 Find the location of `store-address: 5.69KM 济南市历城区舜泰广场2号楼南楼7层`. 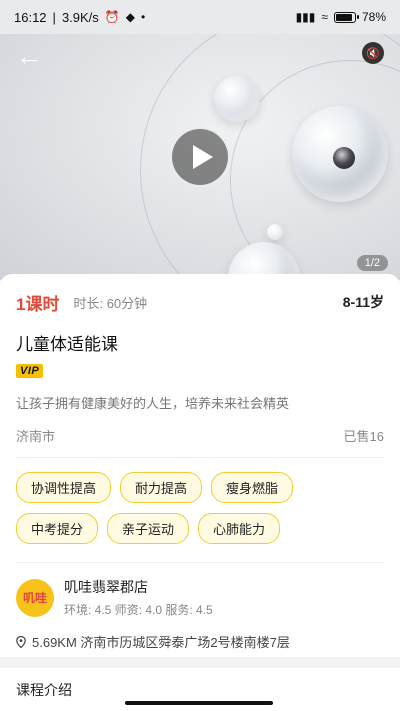

store-address: 5.69KM 济南市历城区舜泰广场2号楼南楼7层 is located at coordinates (161, 642).